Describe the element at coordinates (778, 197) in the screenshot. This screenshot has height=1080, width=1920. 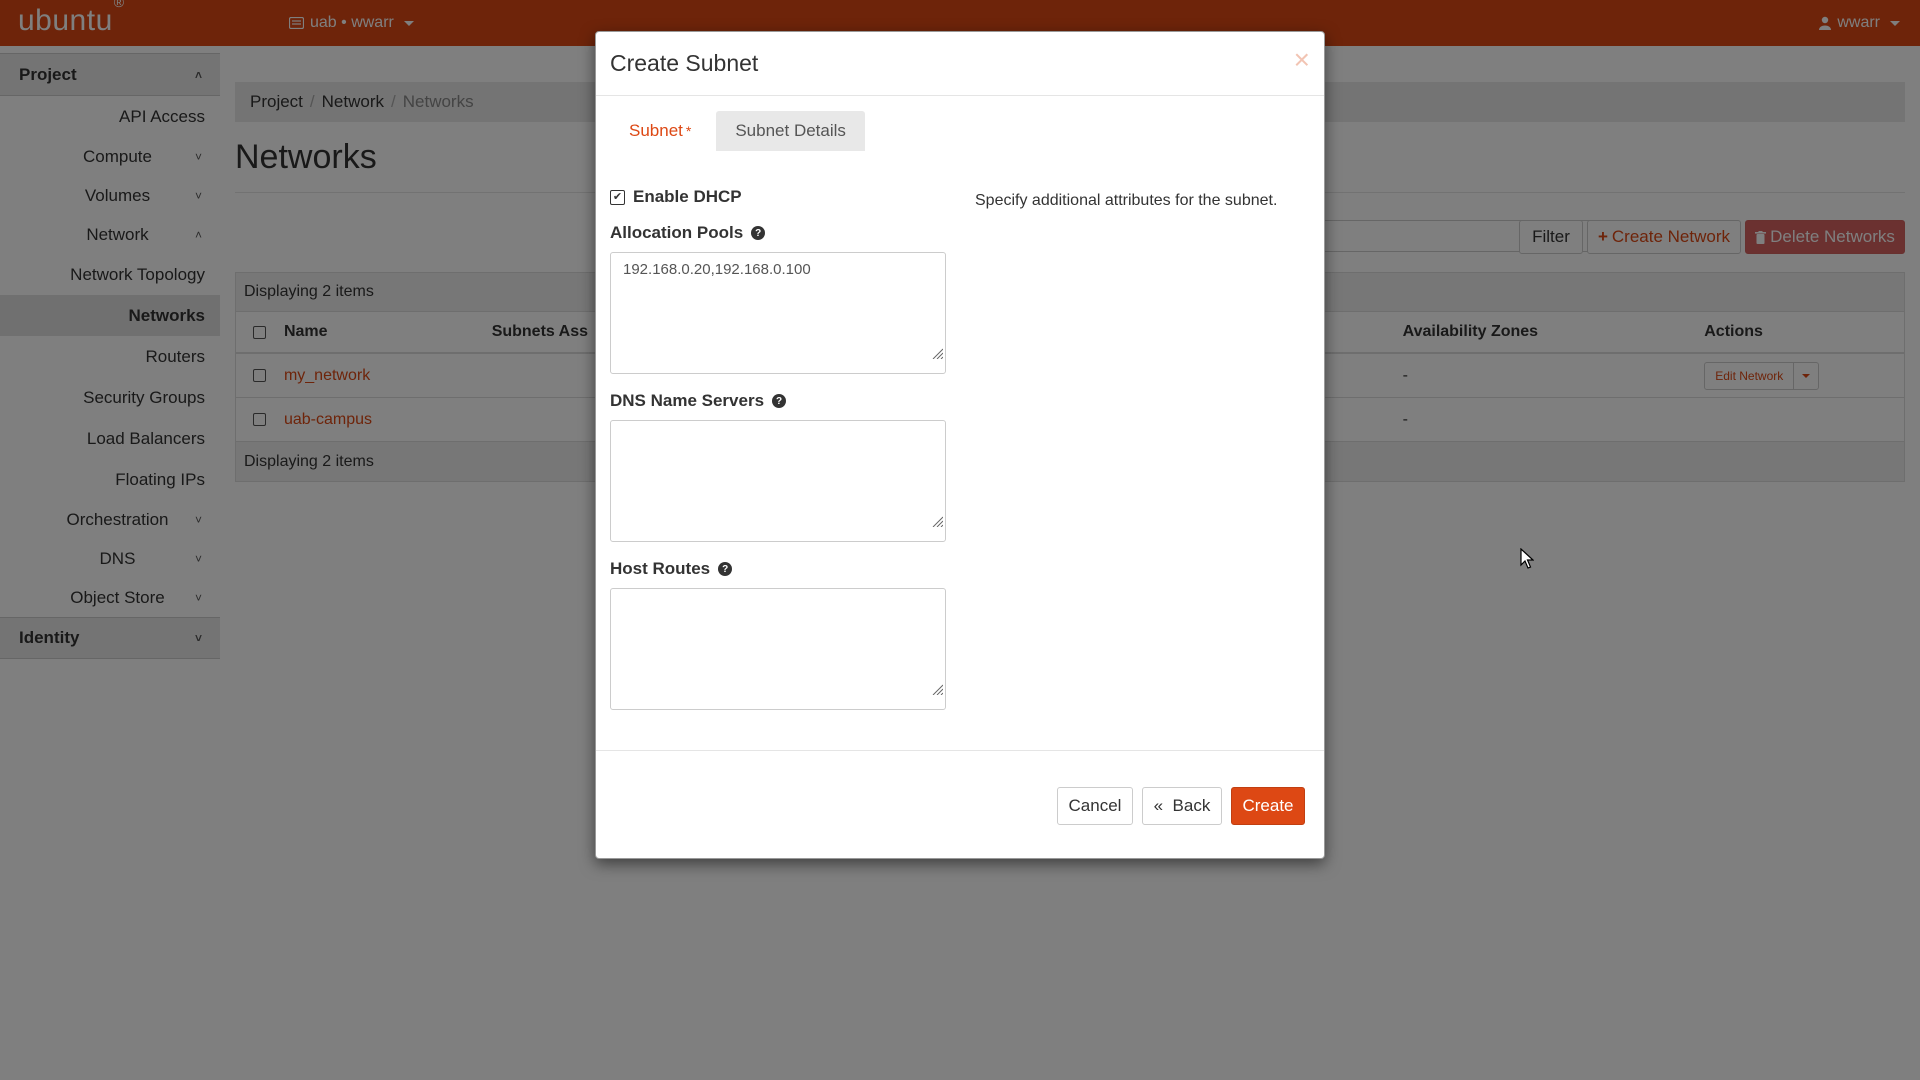
I see `enable-dhcp-row: ✔ Enable DHCP` at that location.